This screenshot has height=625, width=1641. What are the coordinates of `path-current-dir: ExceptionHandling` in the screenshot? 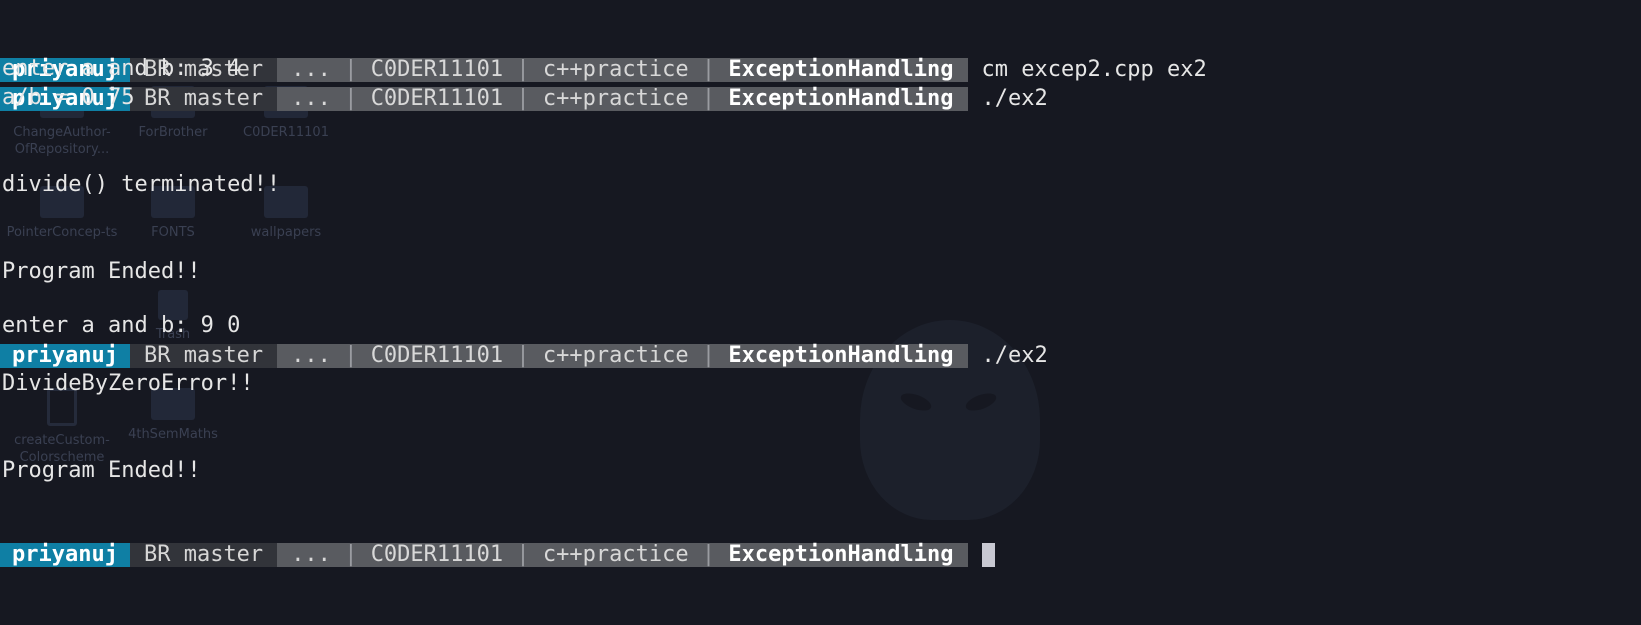 It's located at (841, 554).